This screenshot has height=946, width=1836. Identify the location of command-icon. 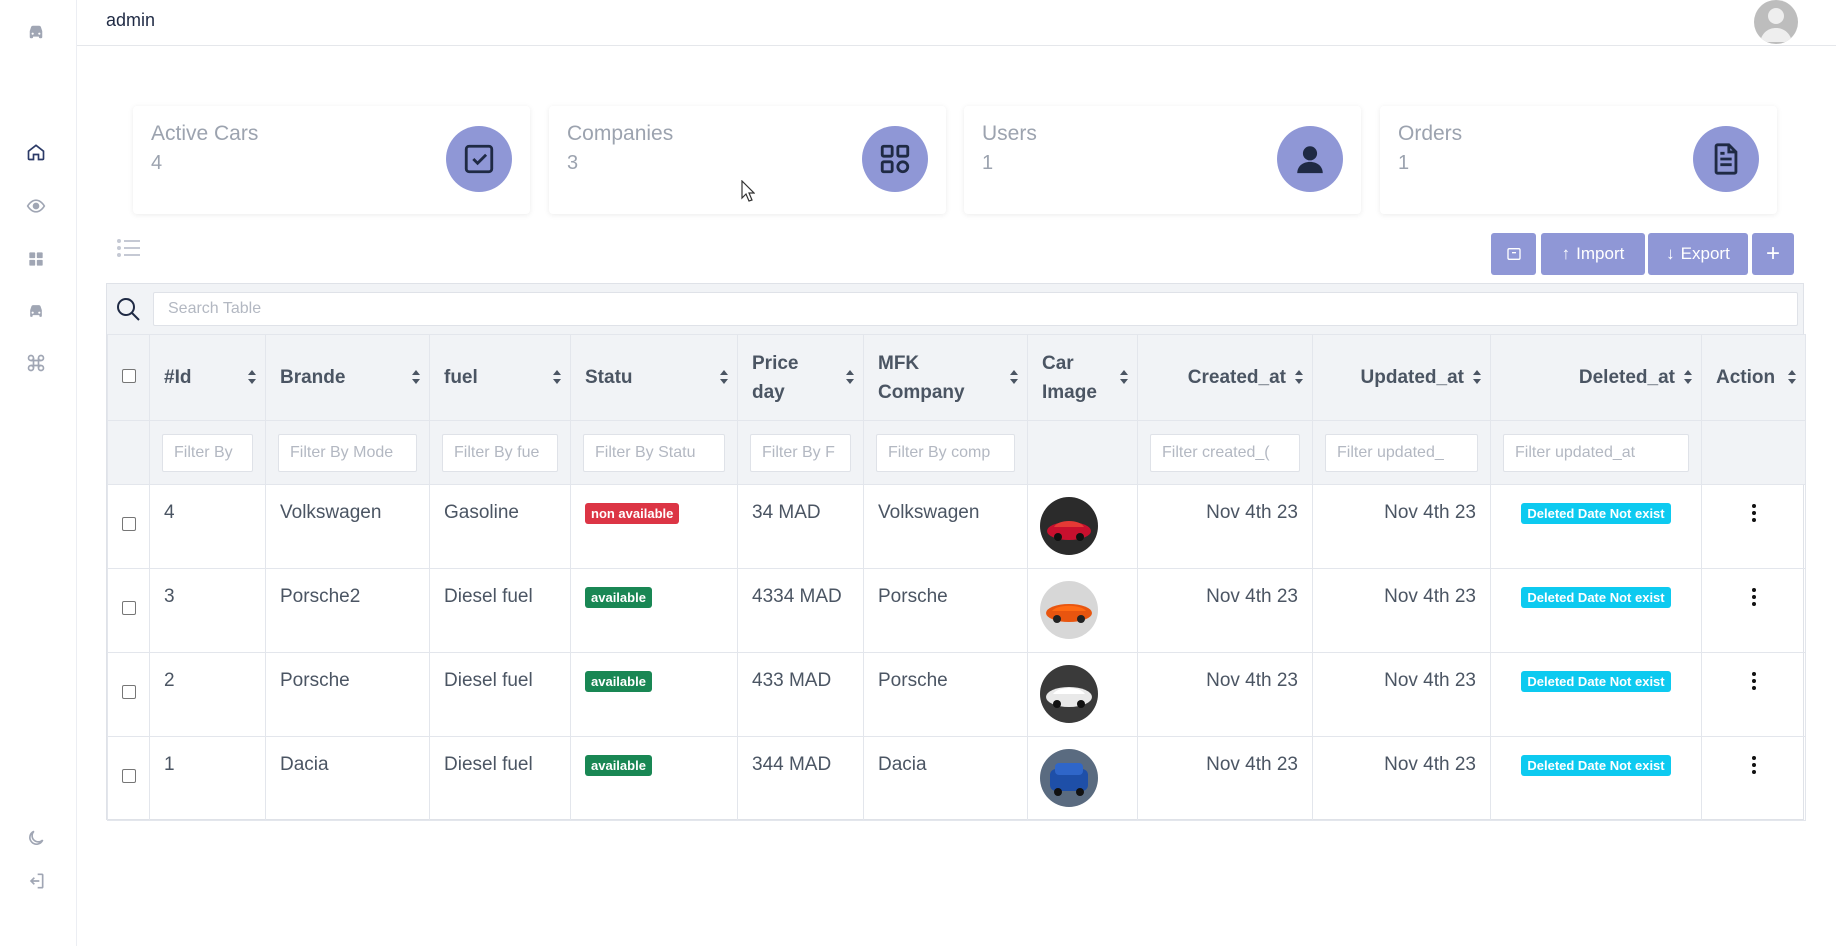
(36, 363).